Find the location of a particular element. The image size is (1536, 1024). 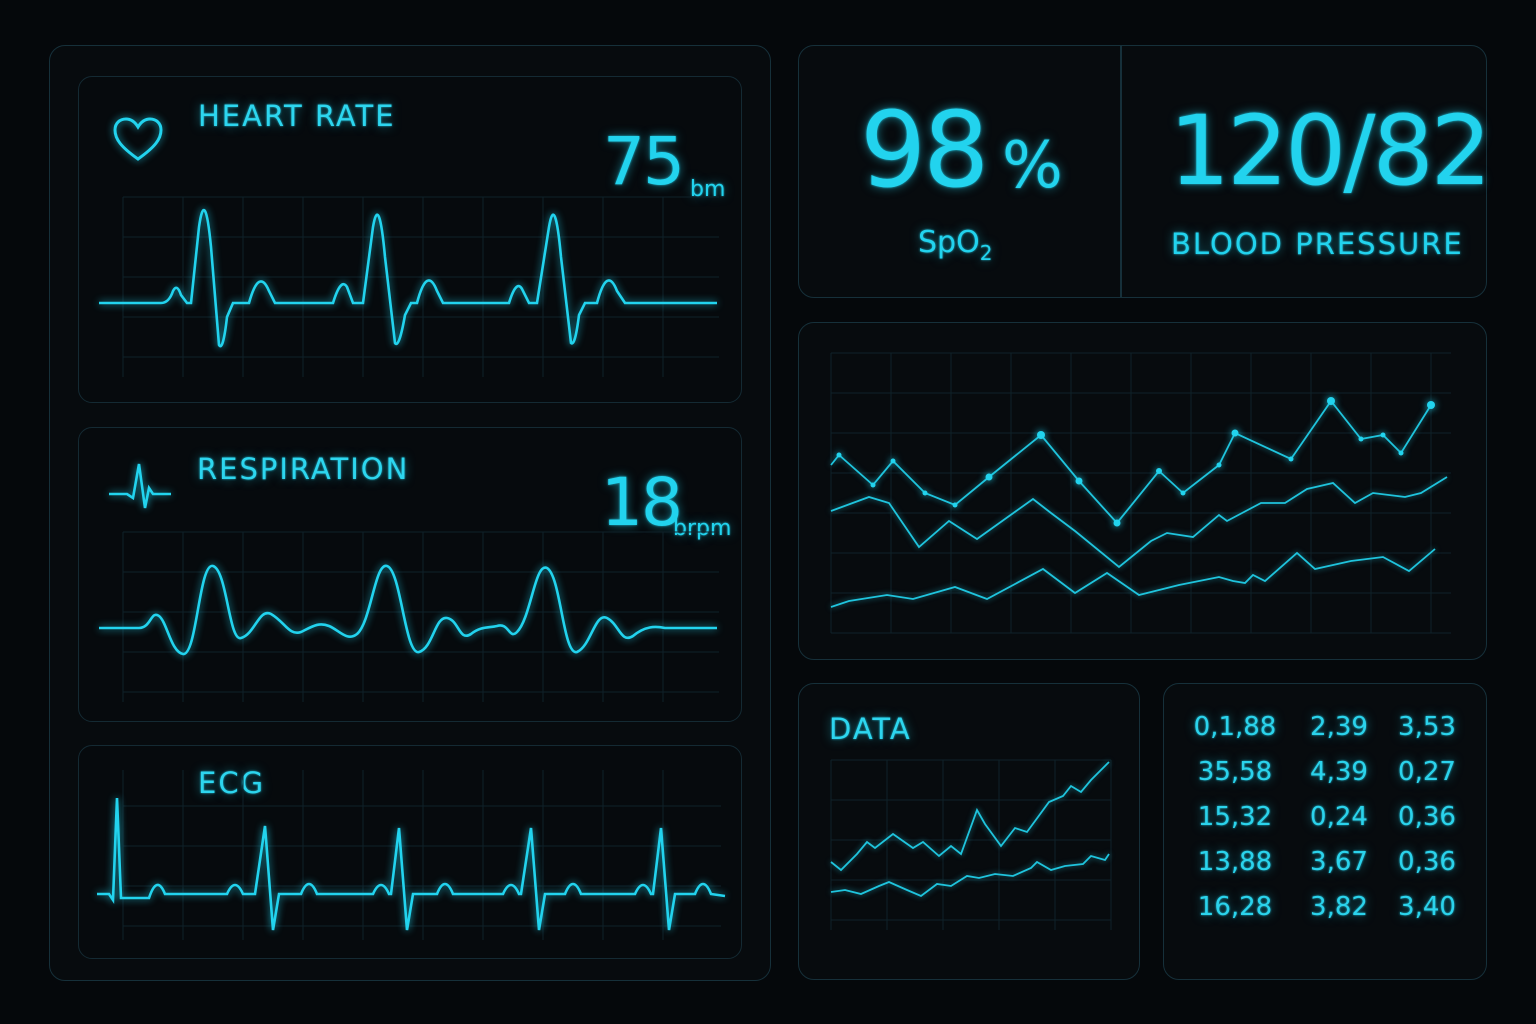

data-grid is located at coordinates (971, 844).